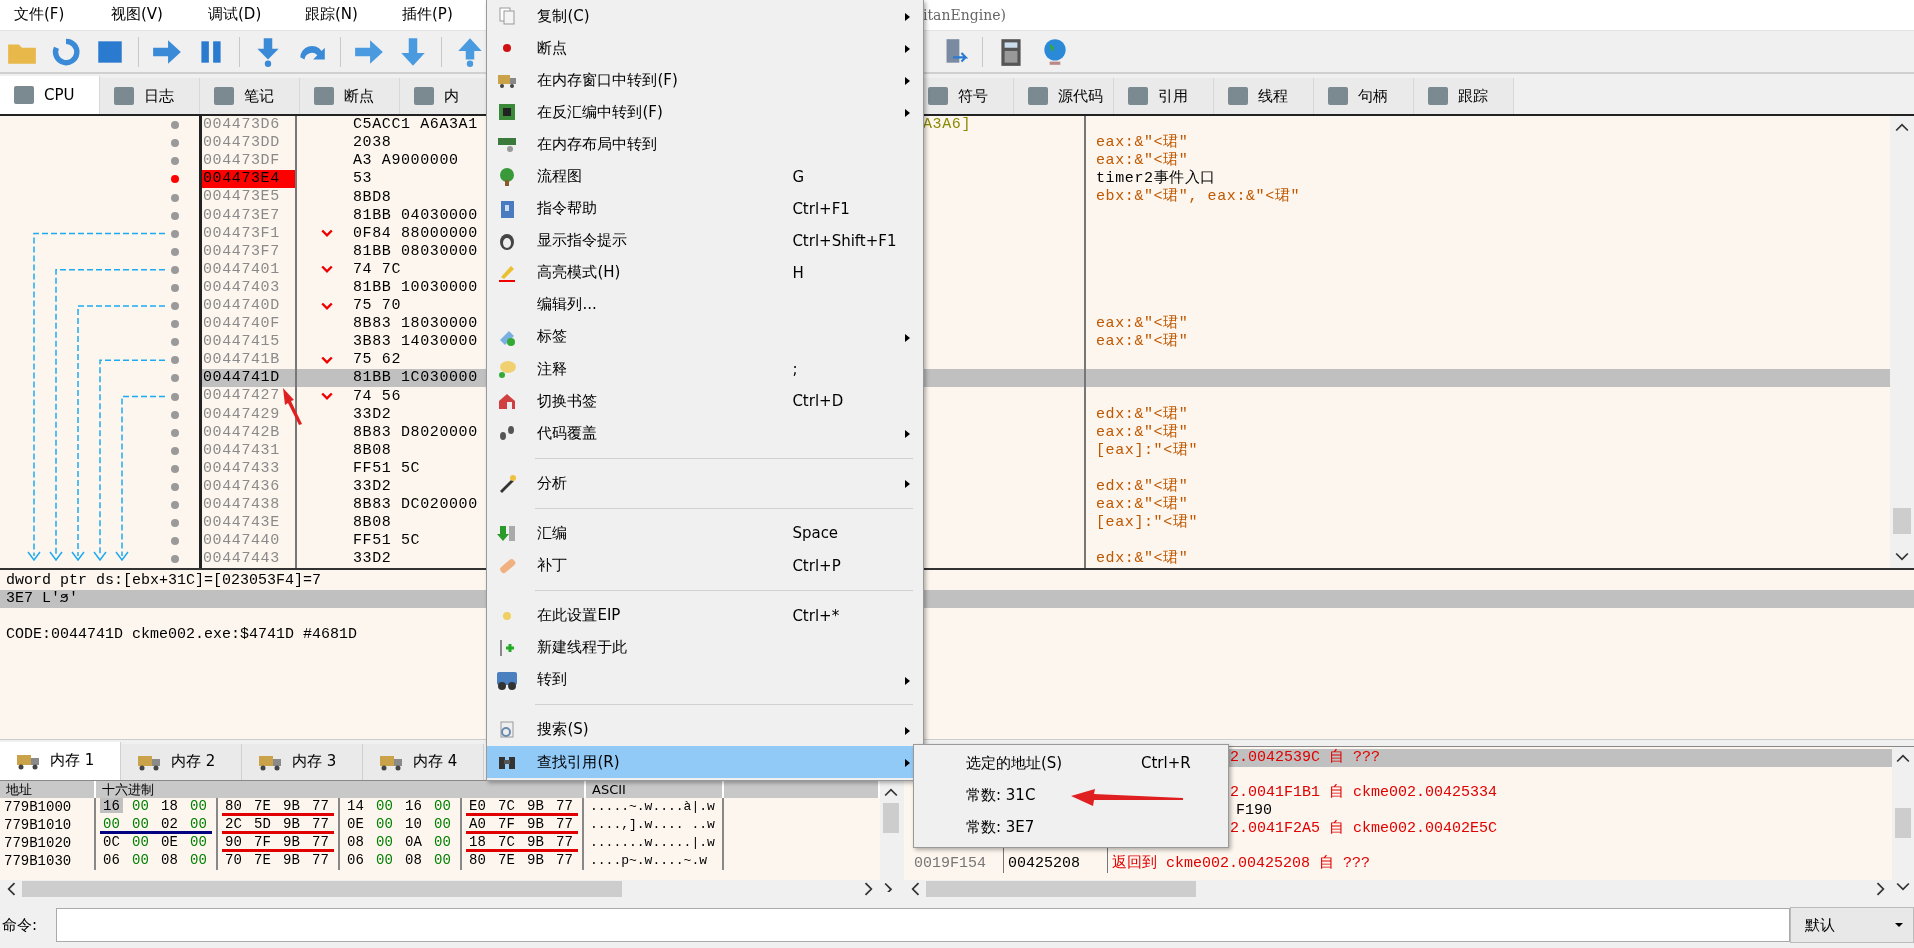 The height and width of the screenshot is (948, 1914). I want to click on tab: 跟踪, so click(1464, 96).